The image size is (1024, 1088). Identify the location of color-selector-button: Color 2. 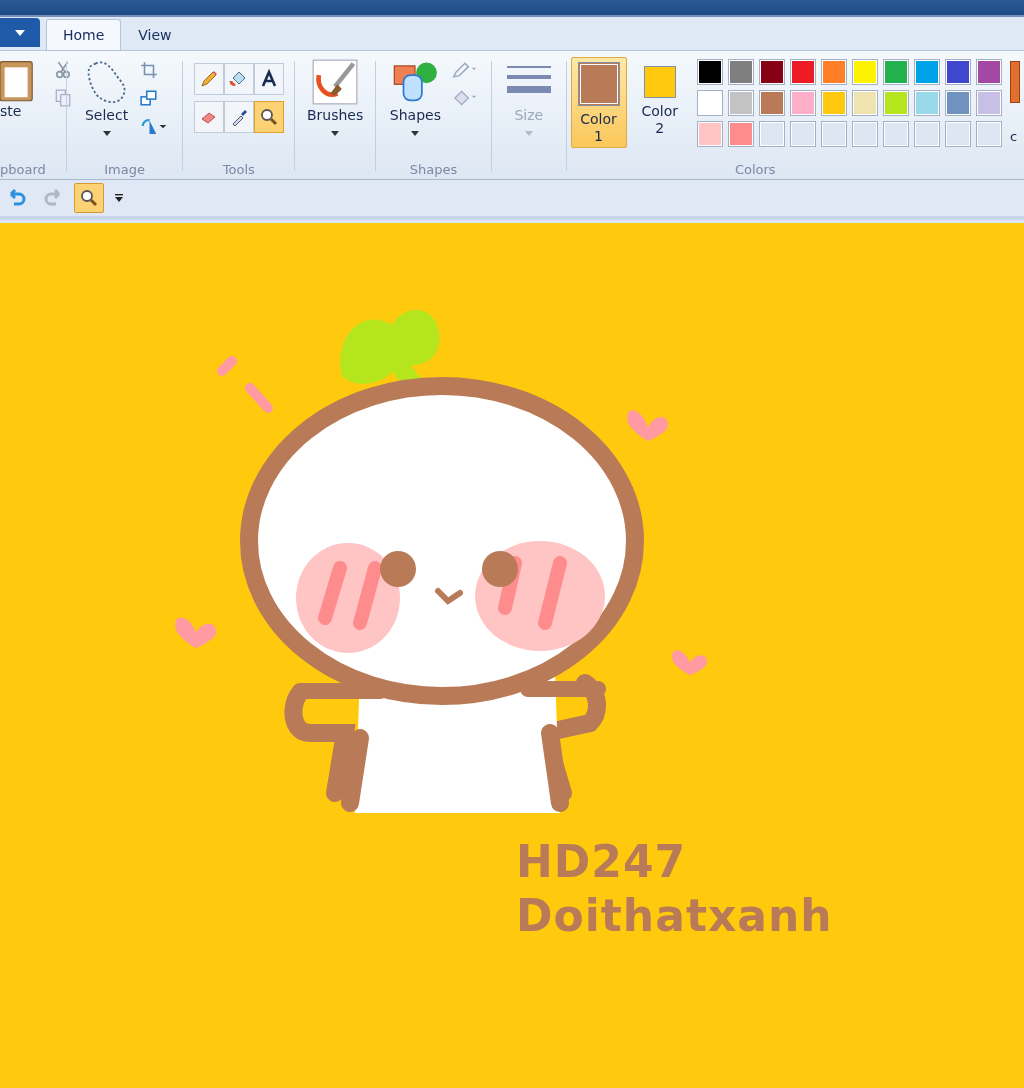
(660, 98).